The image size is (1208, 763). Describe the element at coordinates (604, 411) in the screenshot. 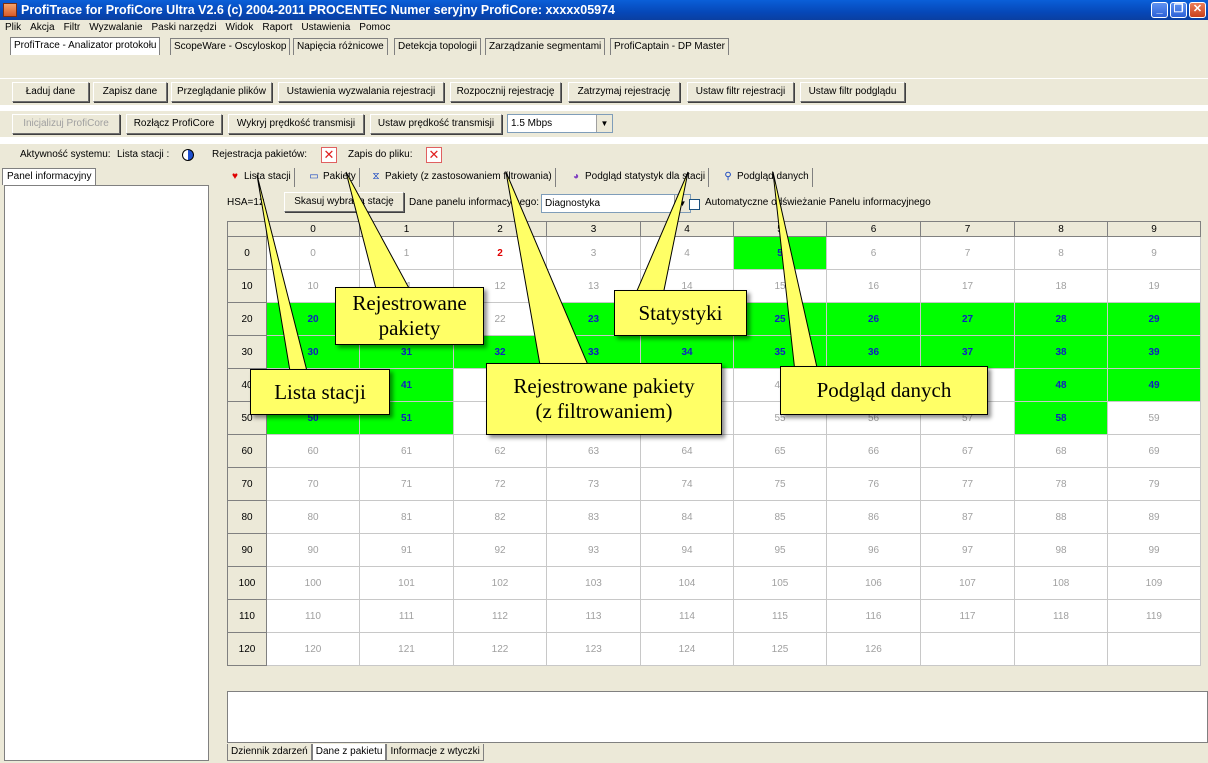

I see `callout-filtered-packets-line2: (z filtrowaniem)` at that location.